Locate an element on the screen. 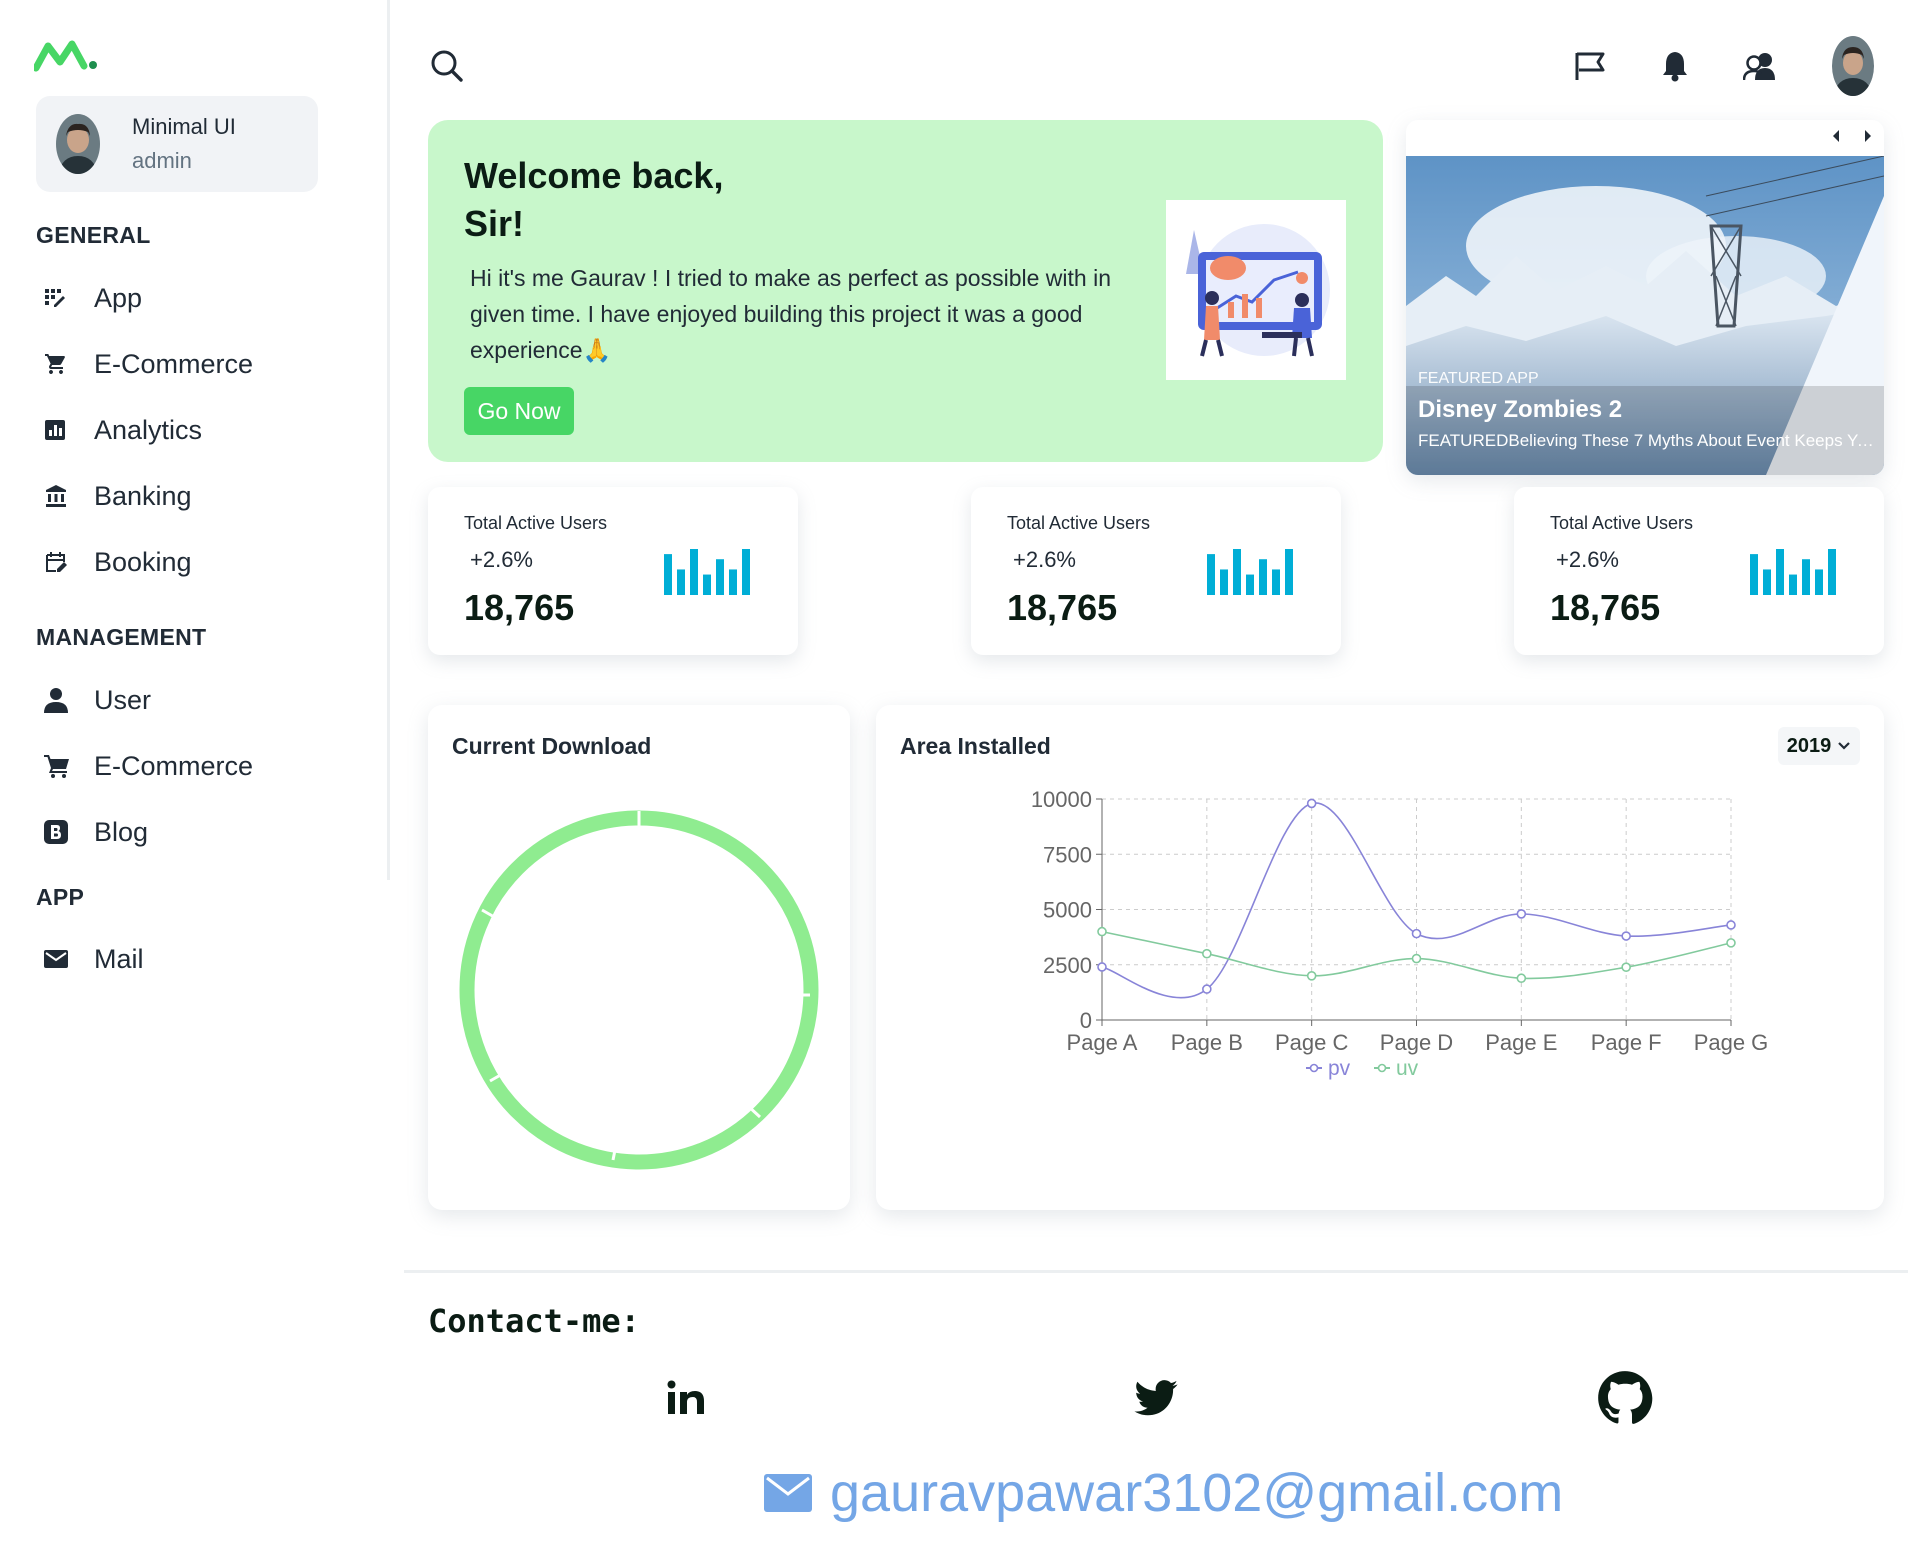 Image resolution: width=1920 pixels, height=1555 pixels. logo is located at coordinates (67, 55).